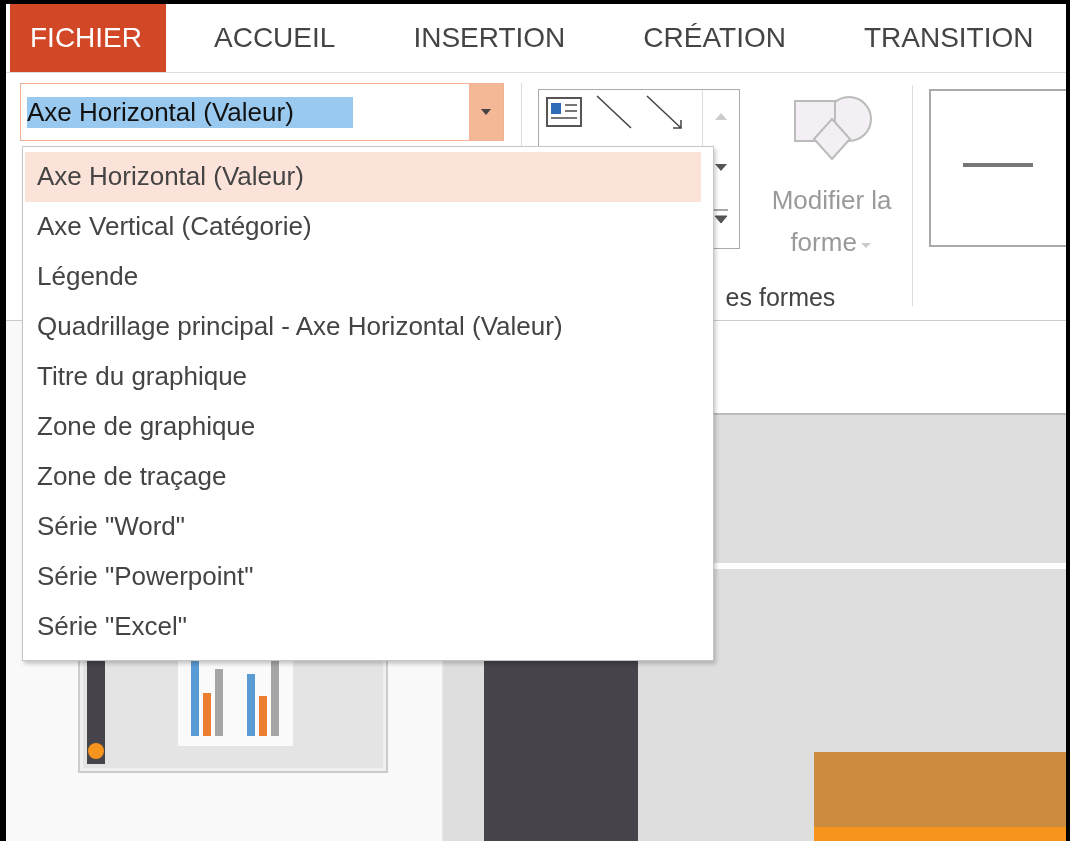 This screenshot has width=1070, height=841. I want to click on ribbon-tab: CRÉATION, so click(715, 38).